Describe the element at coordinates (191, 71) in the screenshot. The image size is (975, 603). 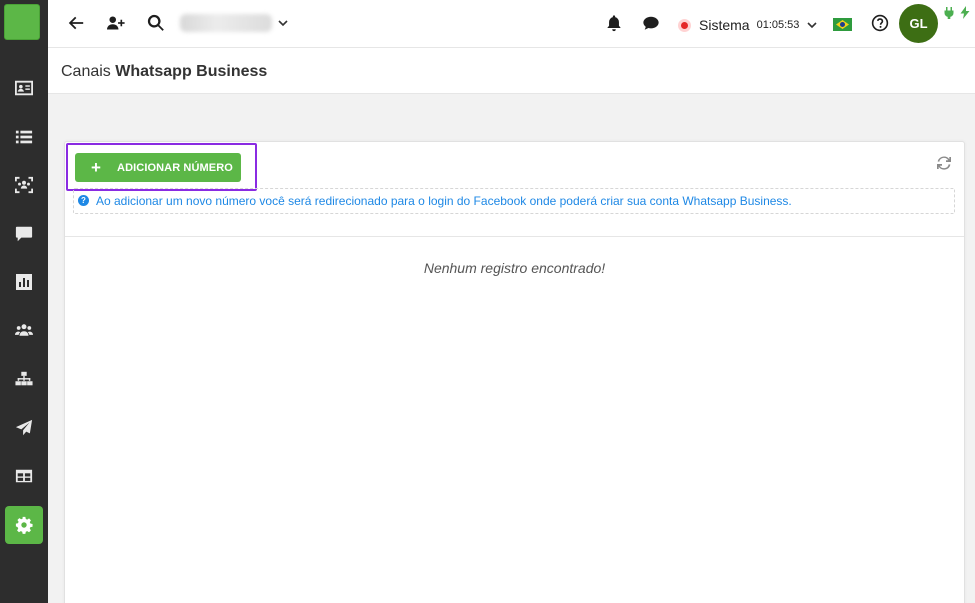
I see `page-title-bold: Whatsapp Business` at that location.